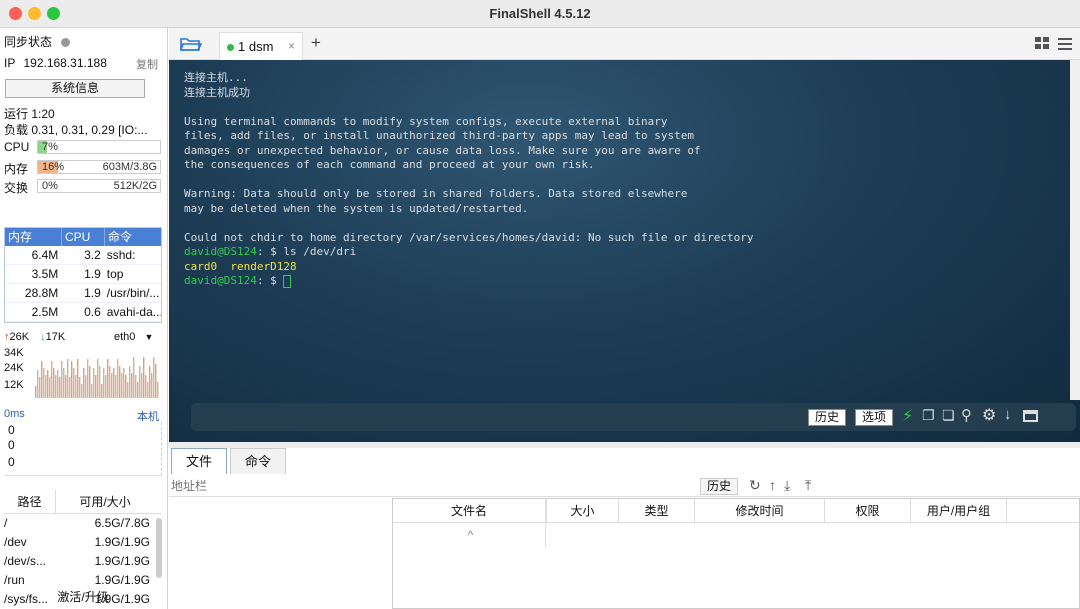 The image size is (1080, 609). Describe the element at coordinates (14, 353) in the screenshot. I see `net-scale-top: 34K` at that location.